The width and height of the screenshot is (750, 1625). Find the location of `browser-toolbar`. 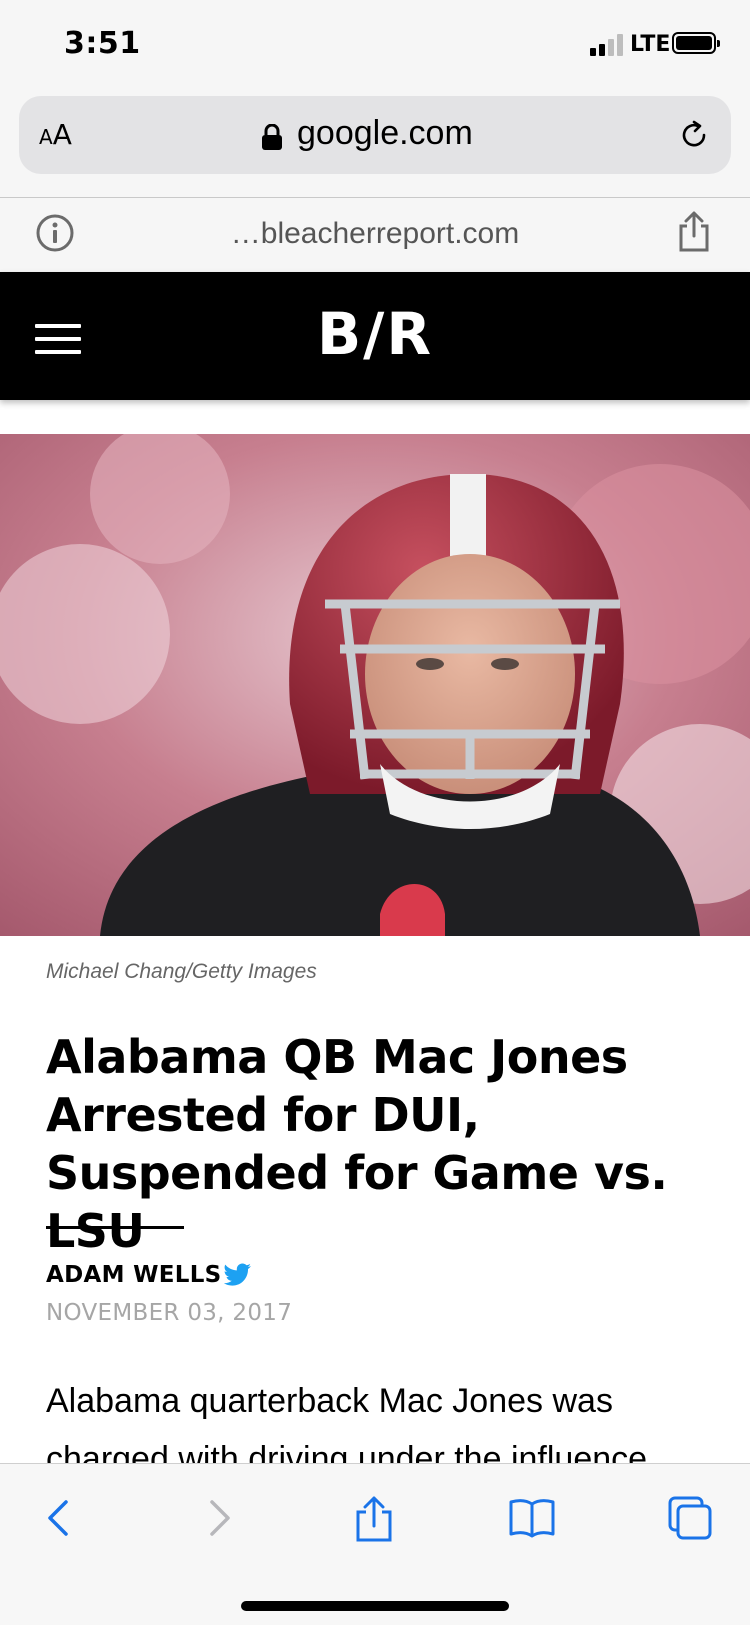

browser-toolbar is located at coordinates (375, 1544).